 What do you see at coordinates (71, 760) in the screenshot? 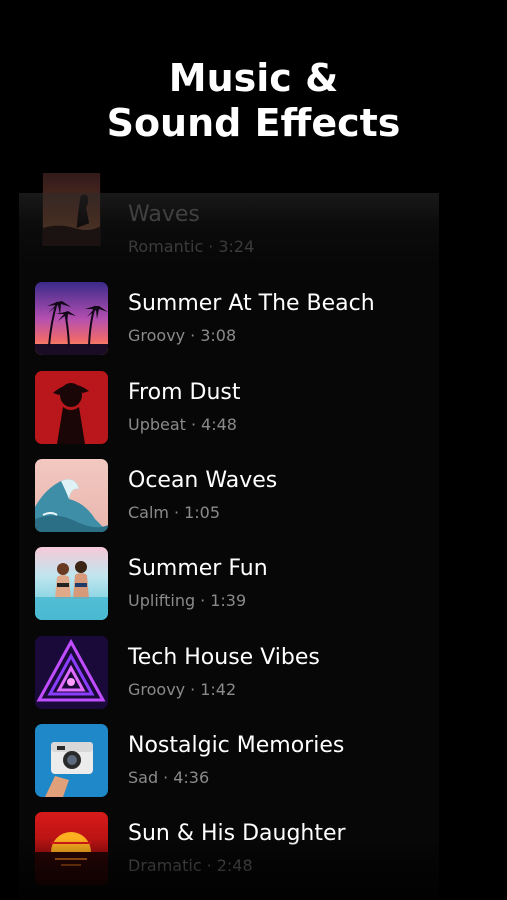
I see `instant-camera-art-icon` at bounding box center [71, 760].